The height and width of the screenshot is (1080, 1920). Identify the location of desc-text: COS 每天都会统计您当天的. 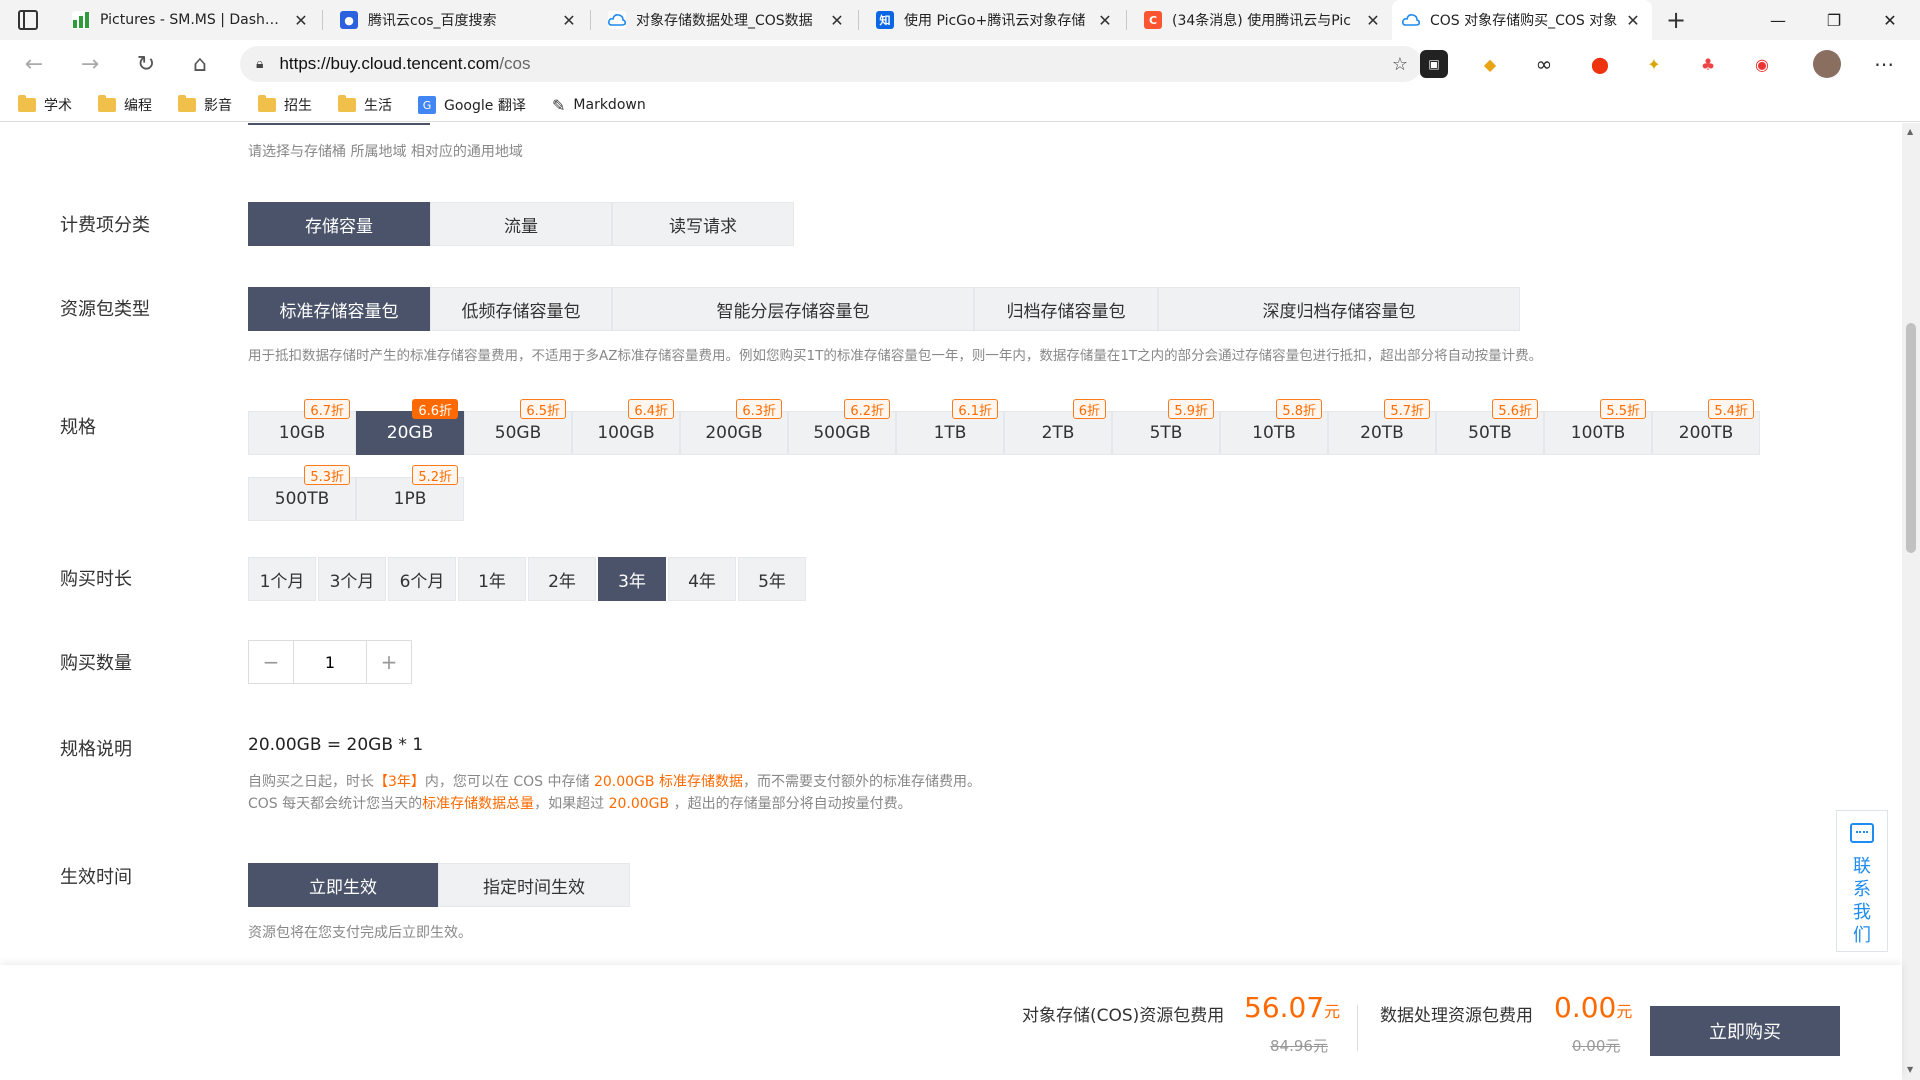
(335, 804).